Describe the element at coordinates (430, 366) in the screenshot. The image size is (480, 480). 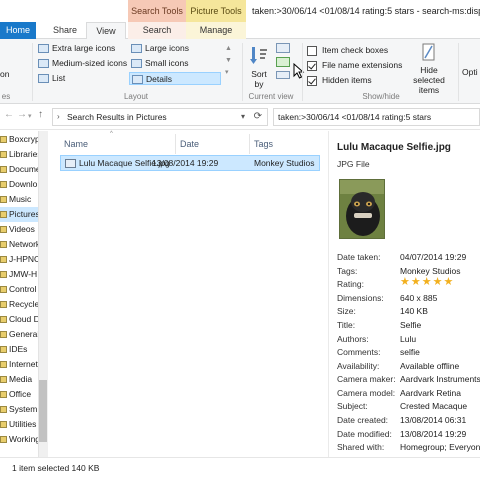
I see `prop-availability-value: Available offline` at that location.